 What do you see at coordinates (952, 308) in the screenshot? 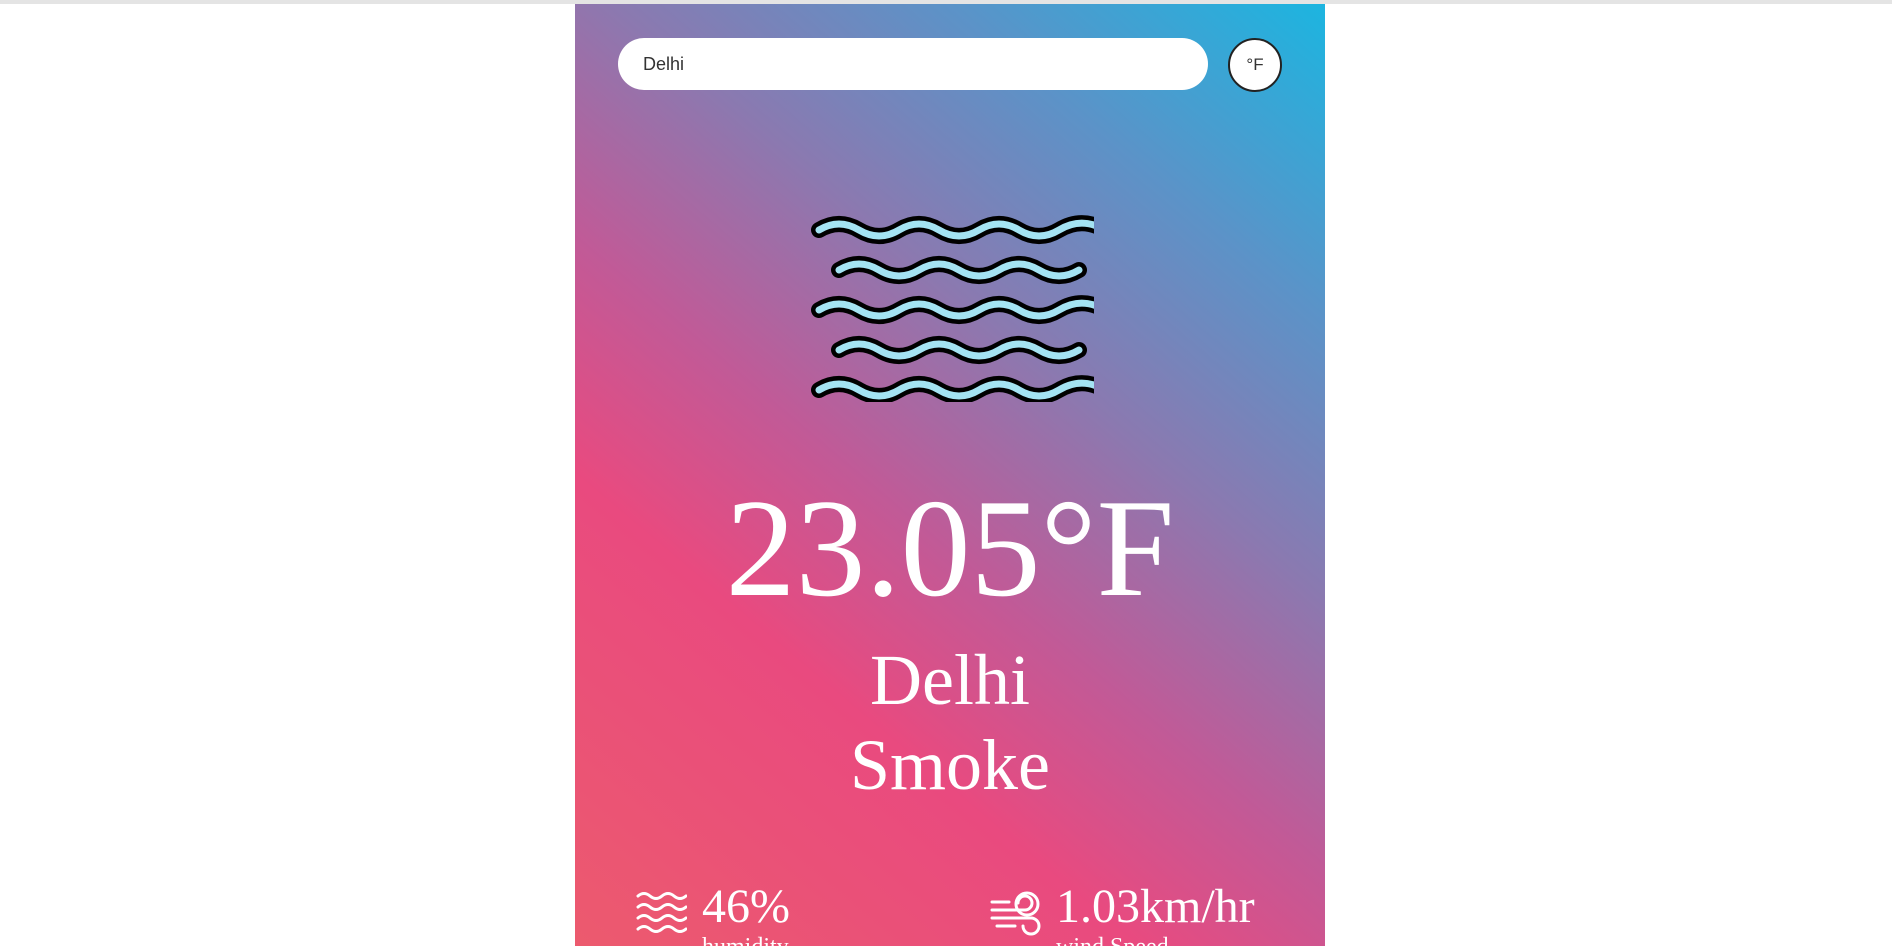
I see `mist-icon` at bounding box center [952, 308].